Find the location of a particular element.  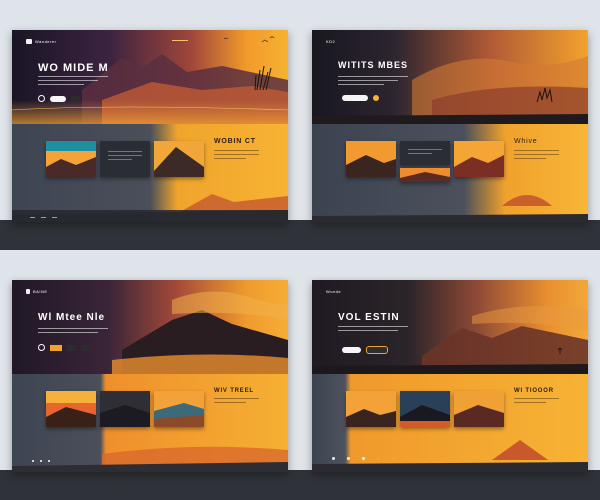

feature-section: WI TIOOOR is located at coordinates (450, 423).